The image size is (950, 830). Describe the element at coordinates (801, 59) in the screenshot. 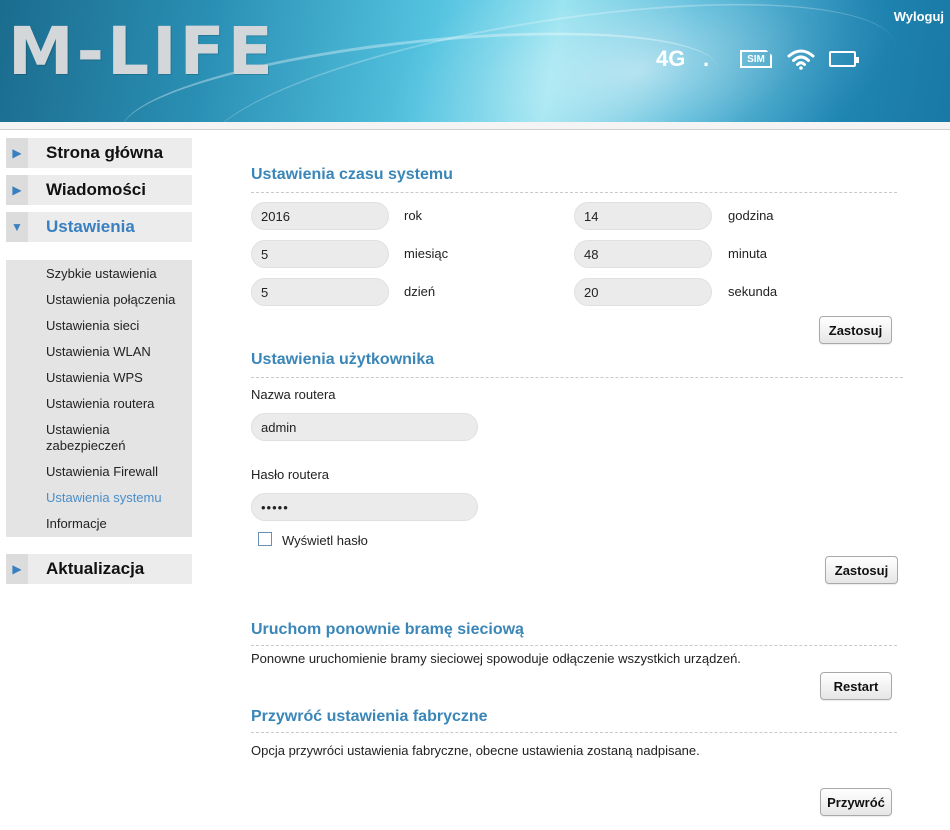

I see `wifi-icon` at that location.